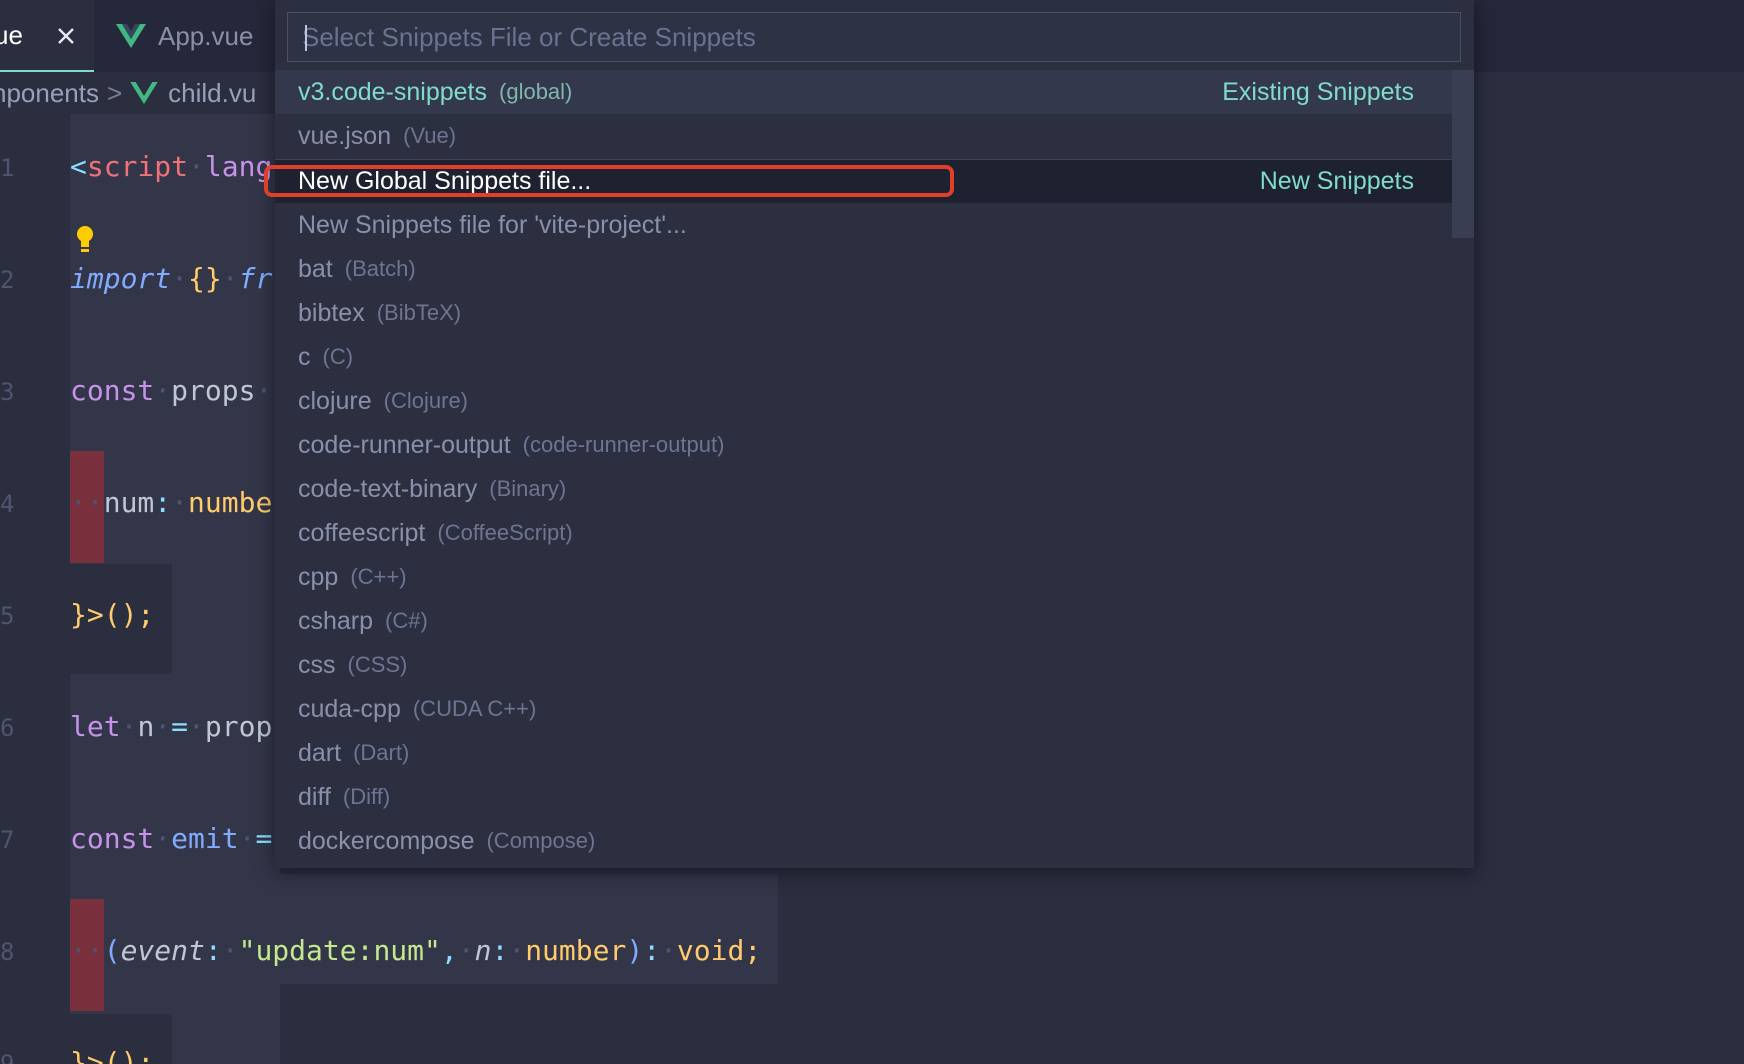 The height and width of the screenshot is (1064, 1744). Describe the element at coordinates (623, 444) in the screenshot. I see `item-description: (code-runner-output)` at that location.